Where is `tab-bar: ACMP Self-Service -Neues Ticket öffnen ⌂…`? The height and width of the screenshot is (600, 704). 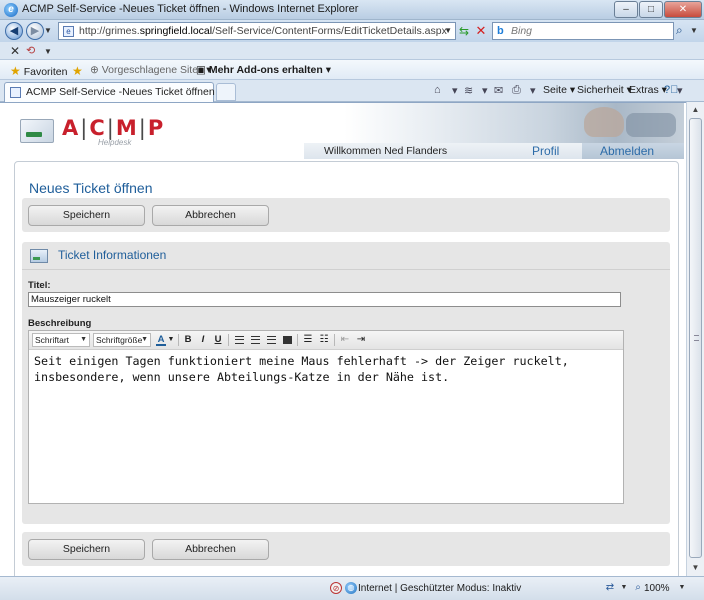 tab-bar: ACMP Self-Service -Neues Ticket öffnen ⌂… is located at coordinates (352, 91).